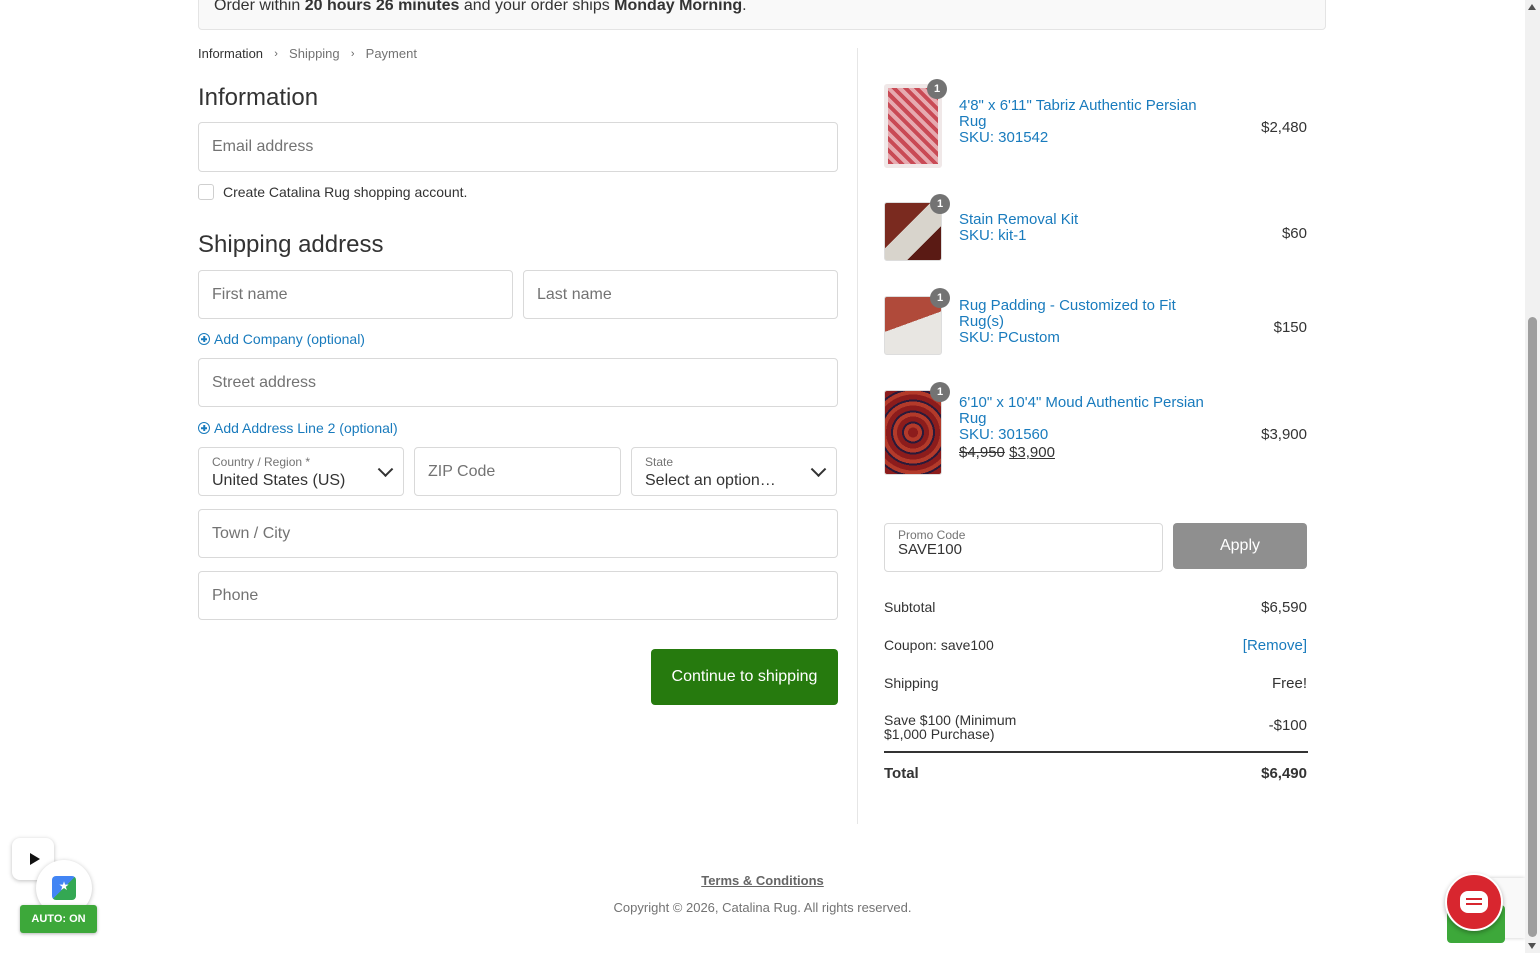 The image size is (1540, 953). Describe the element at coordinates (1009, 337) in the screenshot. I see `product-sku: SKU: PCustom` at that location.